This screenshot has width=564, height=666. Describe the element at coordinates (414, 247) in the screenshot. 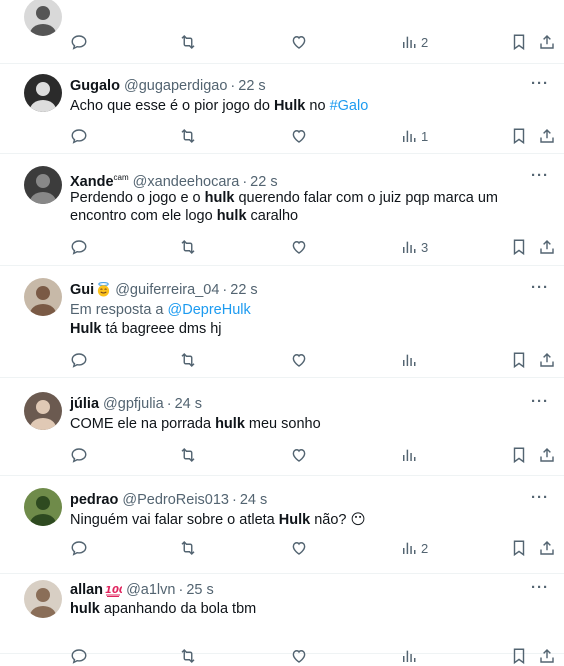

I see `views-button: 3` at that location.